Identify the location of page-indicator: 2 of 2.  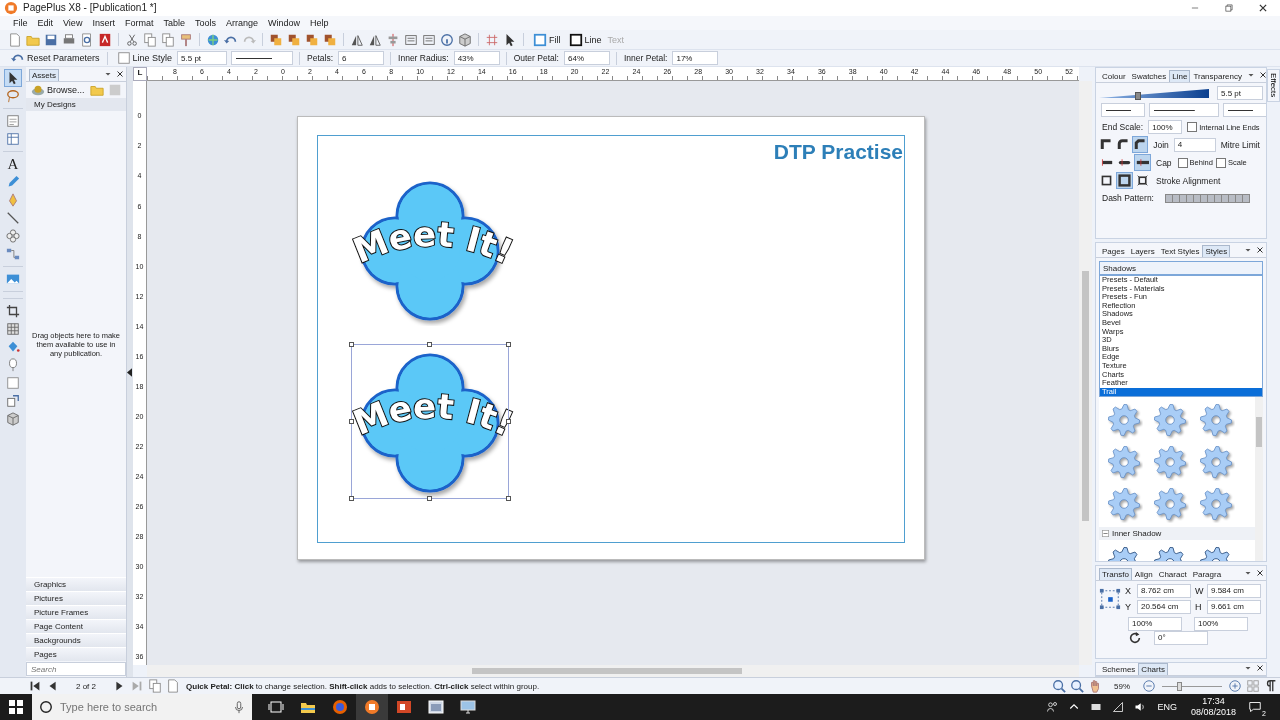
(86, 686).